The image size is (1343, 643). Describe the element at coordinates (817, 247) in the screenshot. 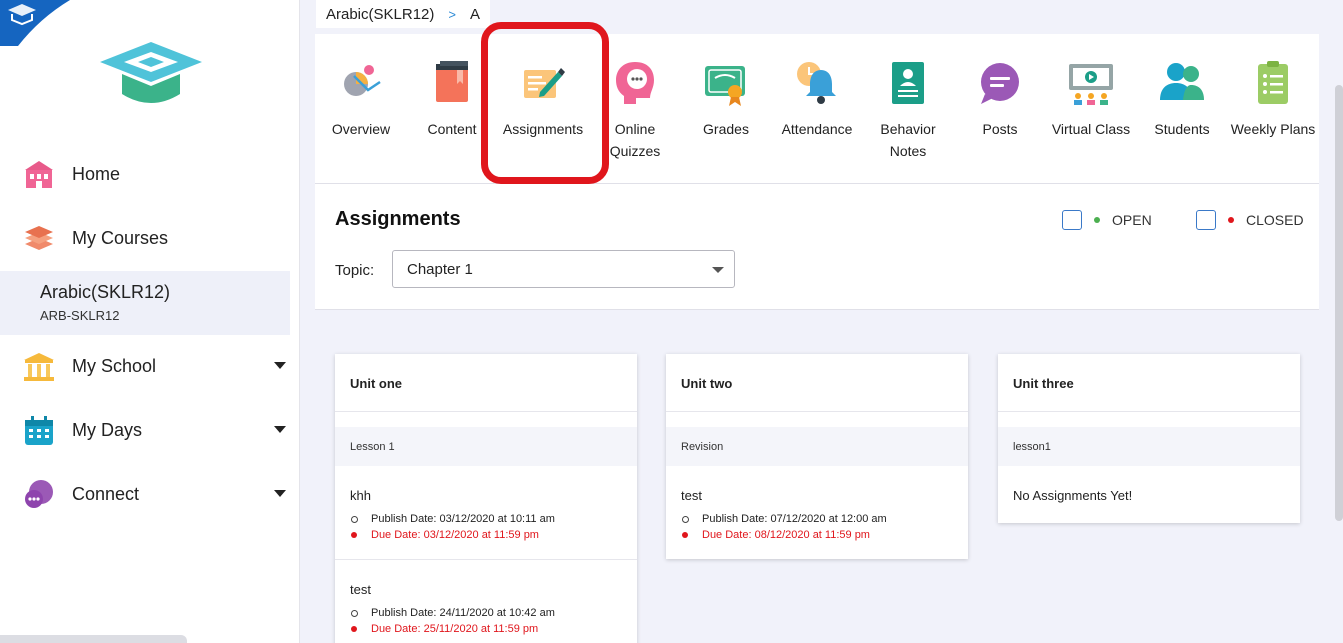

I see `assignments-header: Assignments OPEN CLOSED Topic: Chapter 1` at that location.